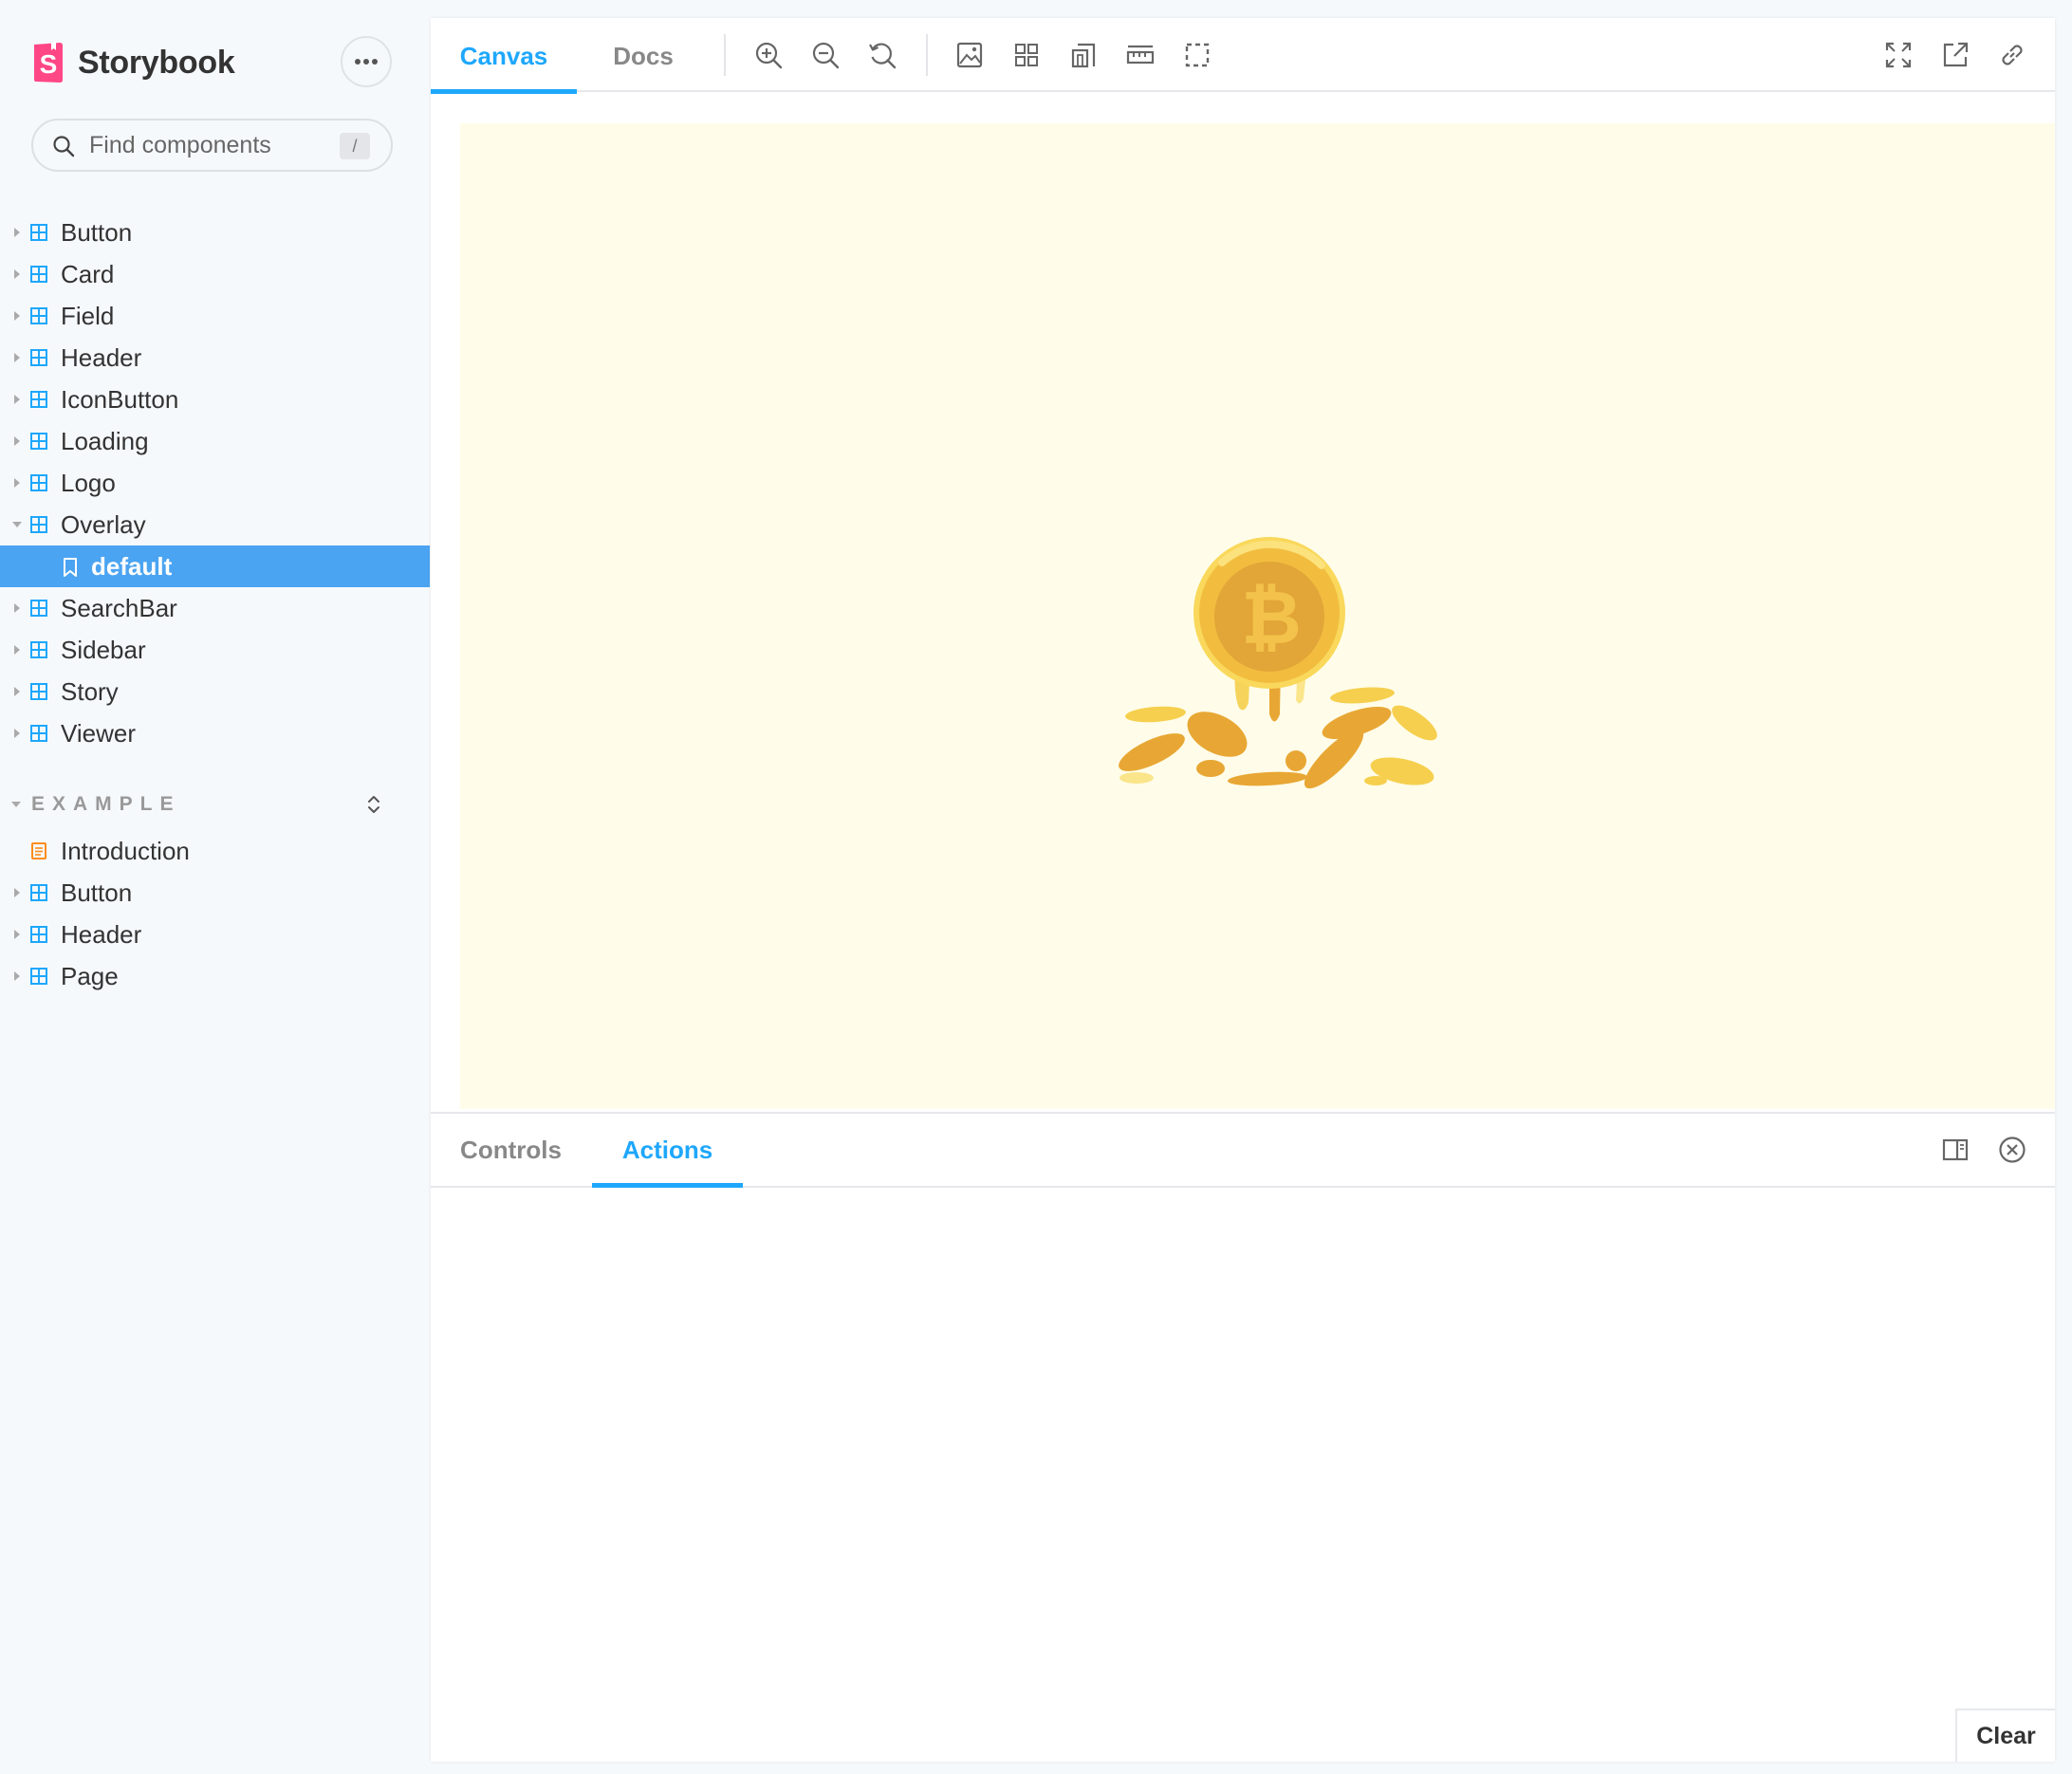 This screenshot has width=2072, height=1774. I want to click on sidebar-item-label: Introduction, so click(125, 851).